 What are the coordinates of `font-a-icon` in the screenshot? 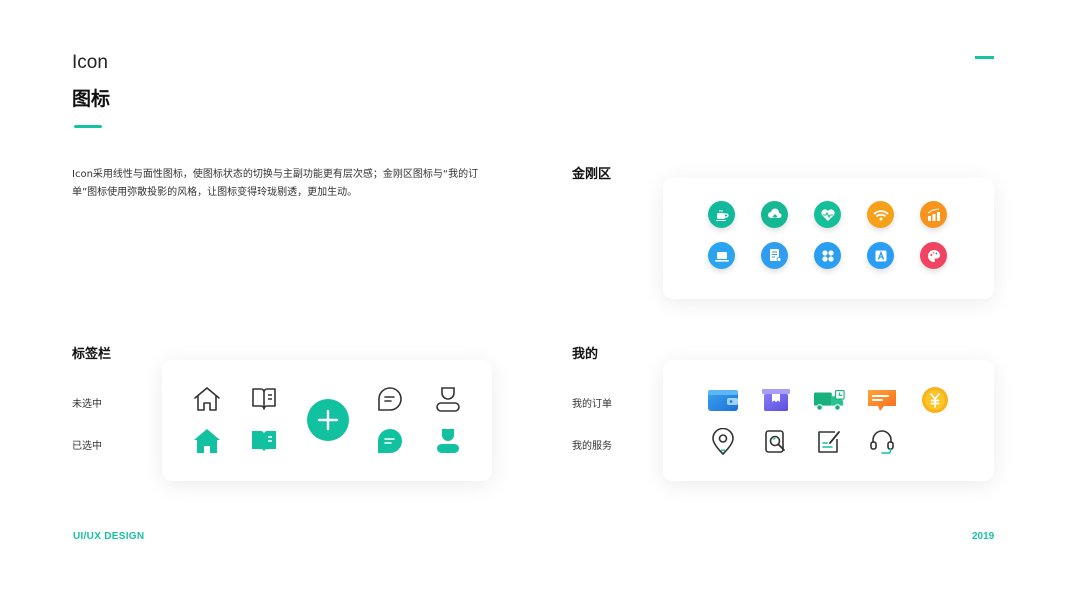 It's located at (880, 255).